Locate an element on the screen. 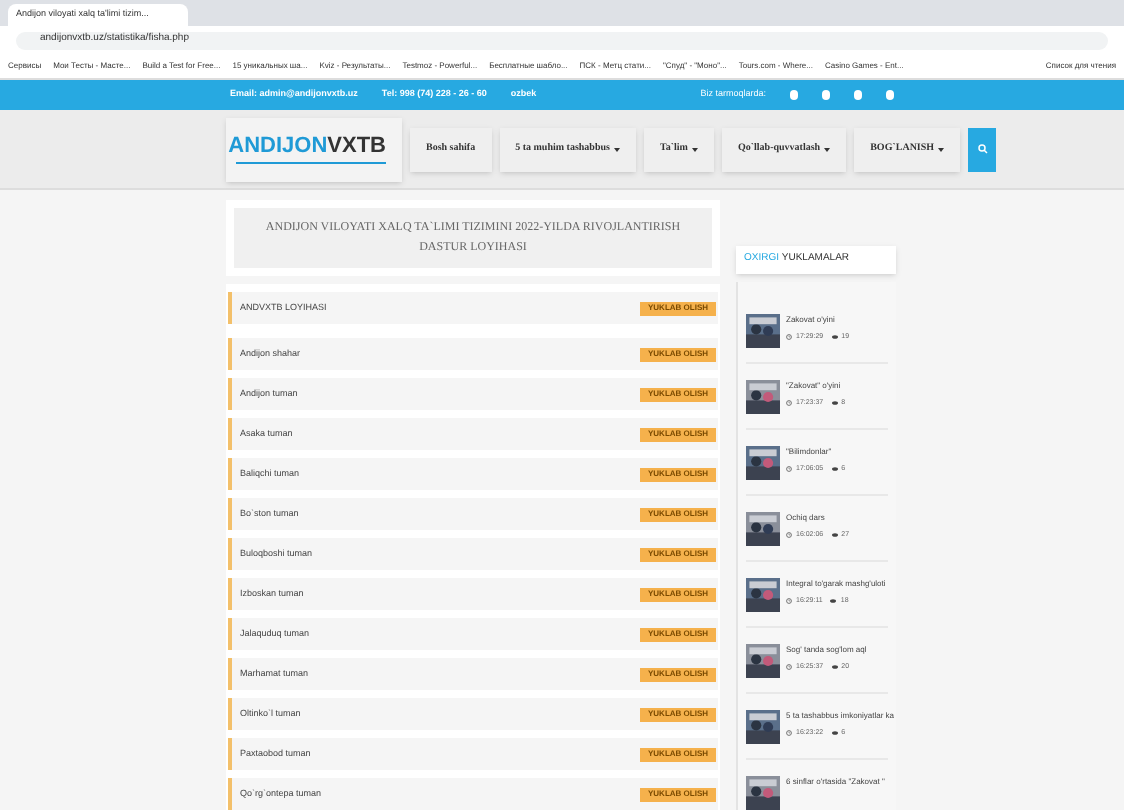 This screenshot has height=810, width=1124. search-icon is located at coordinates (982, 149).